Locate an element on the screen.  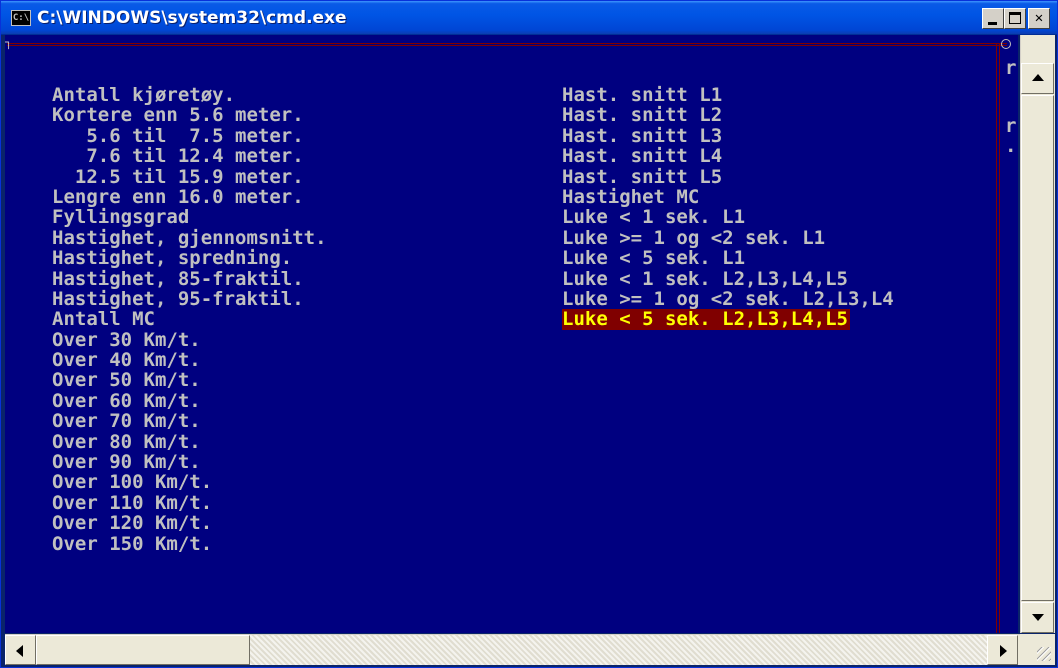
menu-item: Hast. snitt L4 is located at coordinates (728, 156).